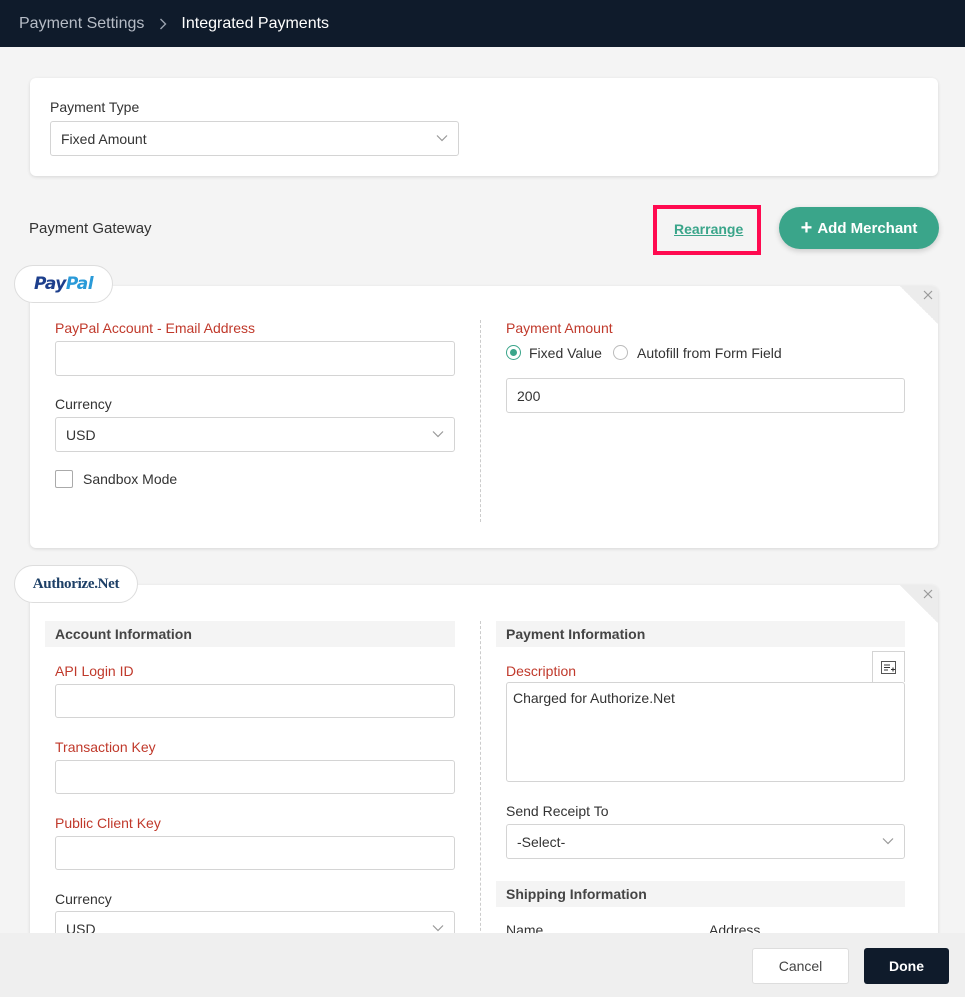  Describe the element at coordinates (709, 353) in the screenshot. I see `autofill-label: Autofill from Form Field` at that location.